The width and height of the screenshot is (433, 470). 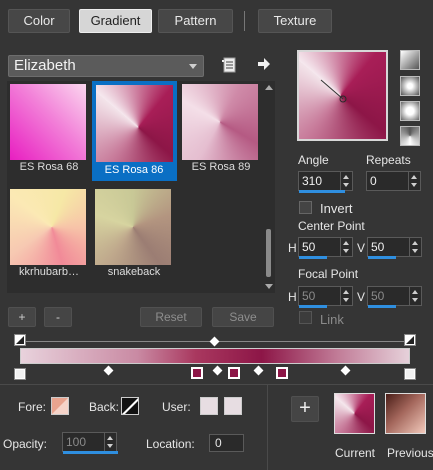 I want to click on center-v-label: V, so click(x=361, y=248).